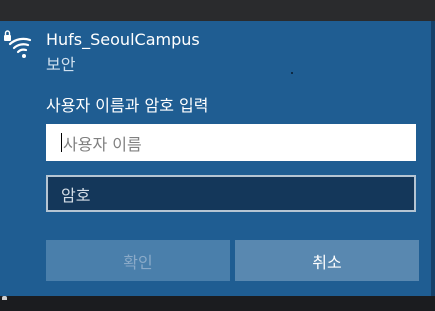 The height and width of the screenshot is (311, 435). What do you see at coordinates (127, 105) in the screenshot?
I see `credentials-prompt: 사용자 이름과 암호 입력` at bounding box center [127, 105].